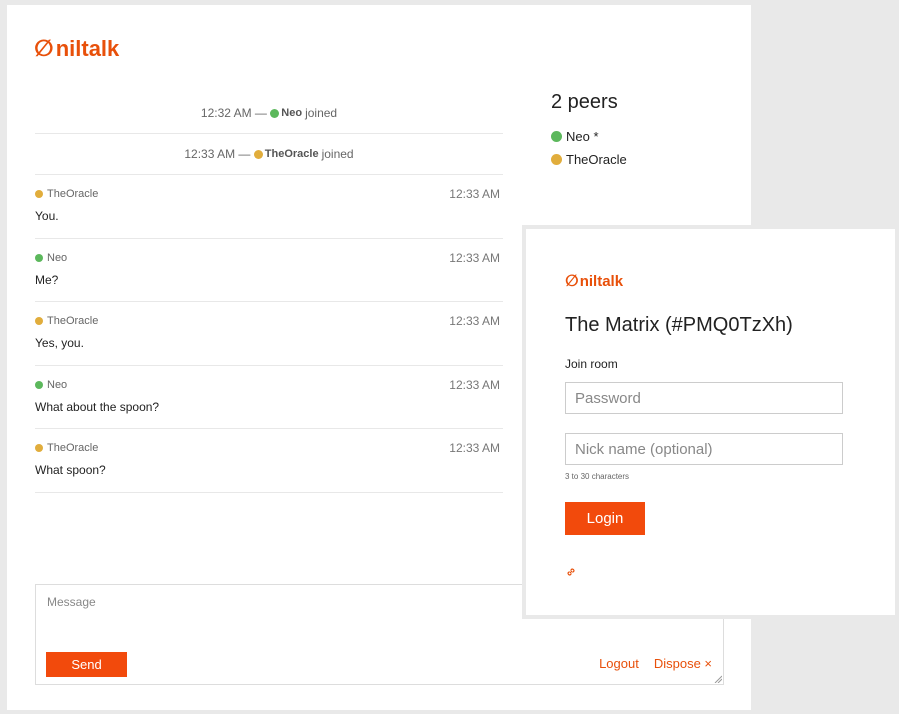  I want to click on peers-list: 2 peers Neo * TheOracle, so click(589, 131).